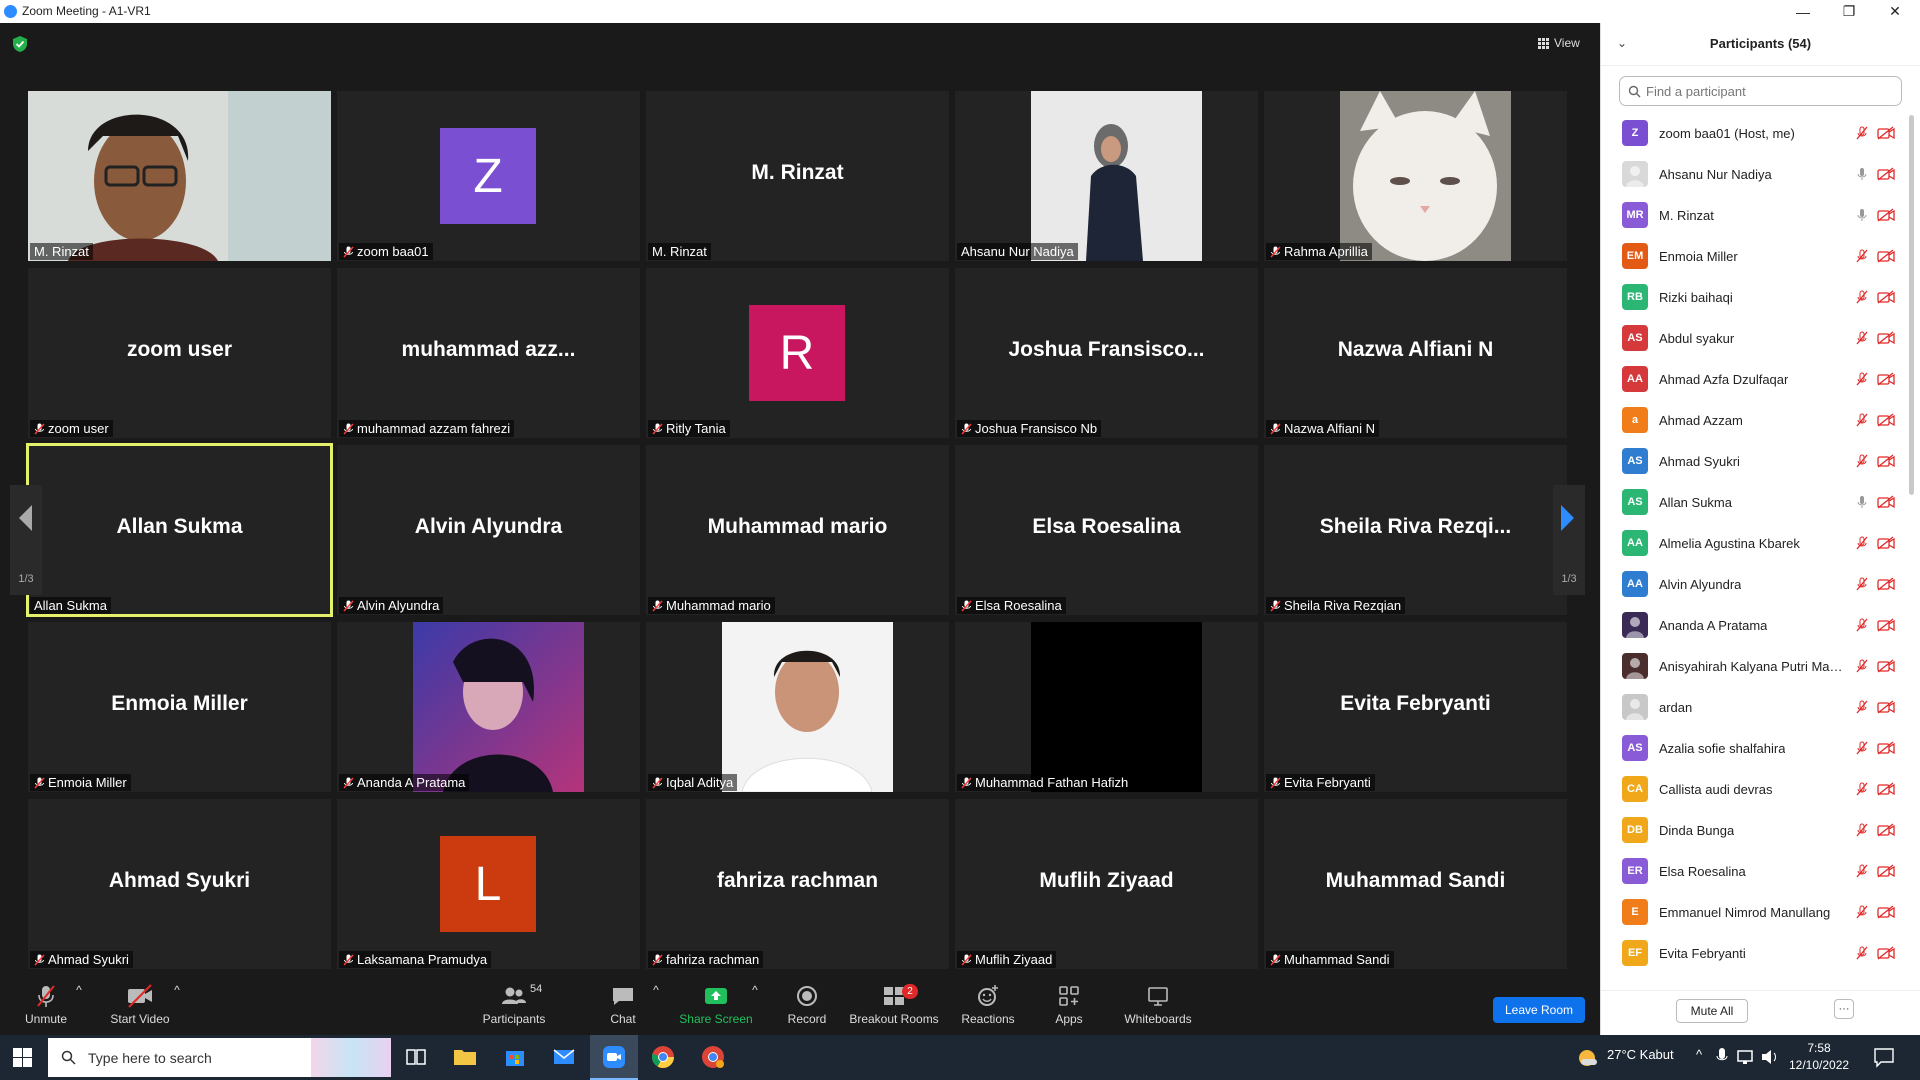 This screenshot has height=1080, width=1920. Describe the element at coordinates (416, 1057) in the screenshot. I see `task-view-icon` at that location.